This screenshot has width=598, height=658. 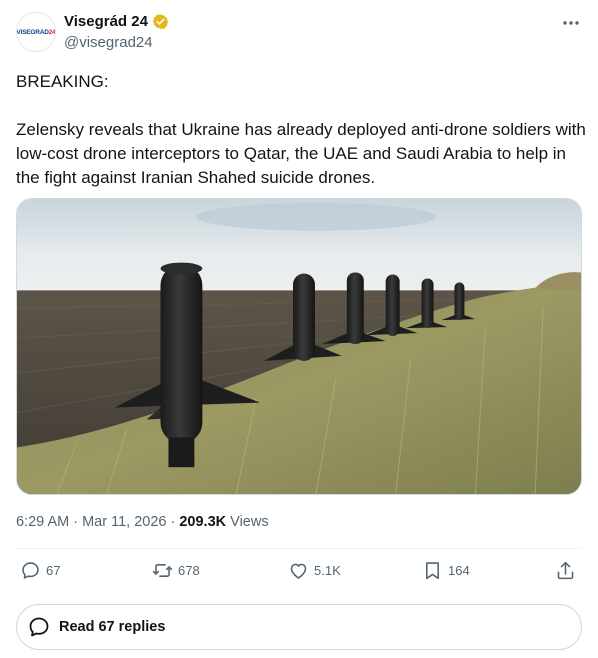 I want to click on action-bar: 67 678 5.1K 164, so click(x=299, y=574).